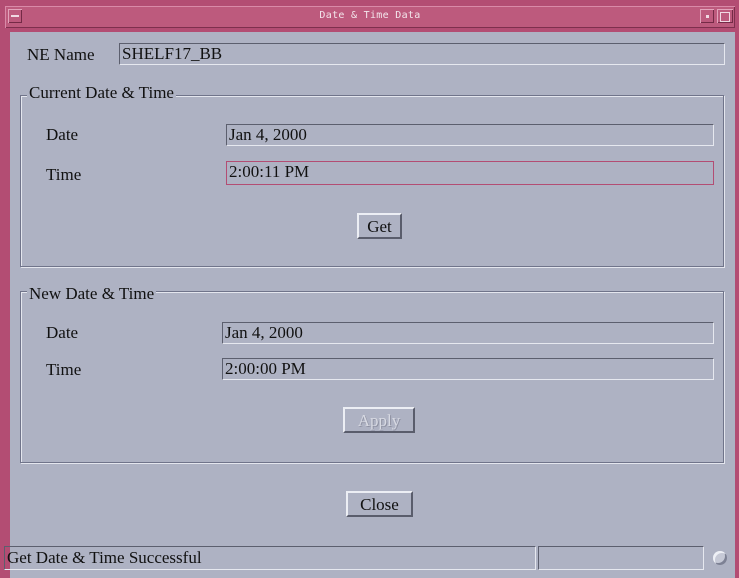 Image resolution: width=739 pixels, height=578 pixels. I want to click on close-button: Close, so click(379, 504).